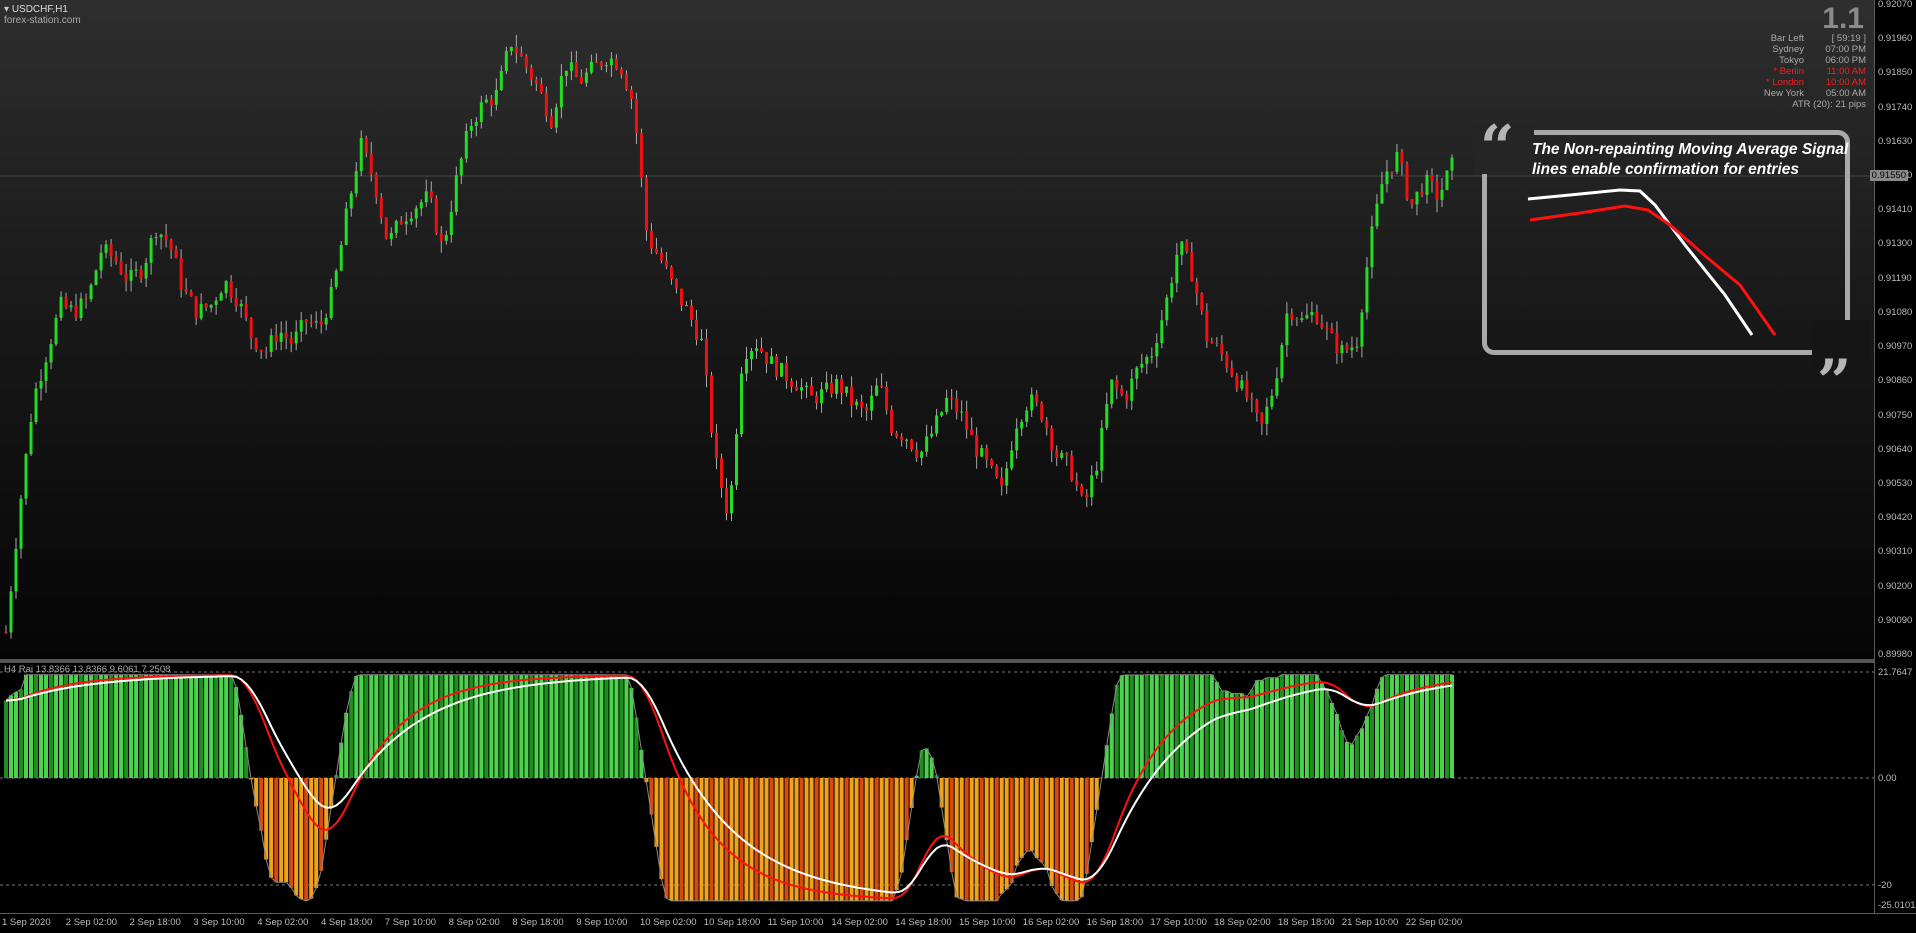 This screenshot has height=933, width=1916. Describe the element at coordinates (987, 922) in the screenshot. I see `time-tick-label: 15 Sep 10:00` at that location.